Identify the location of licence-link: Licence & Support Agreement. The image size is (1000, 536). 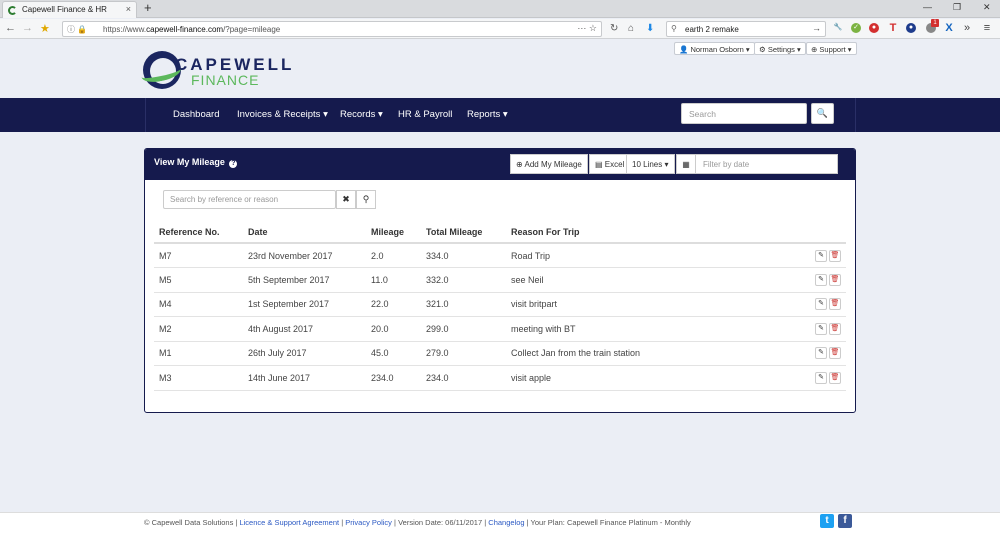
(289, 522).